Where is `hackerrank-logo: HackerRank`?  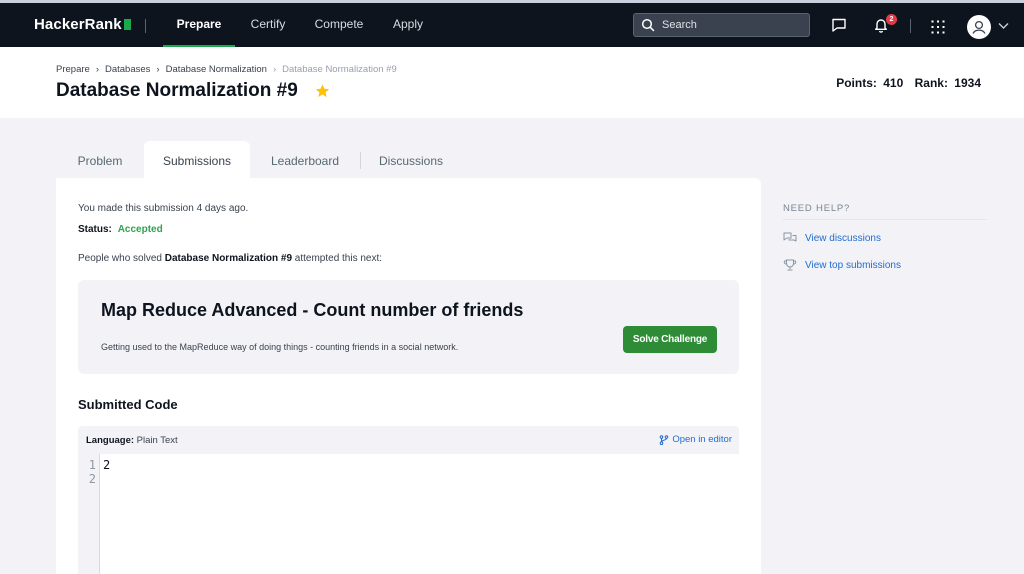
hackerrank-logo: HackerRank is located at coordinates (82, 24).